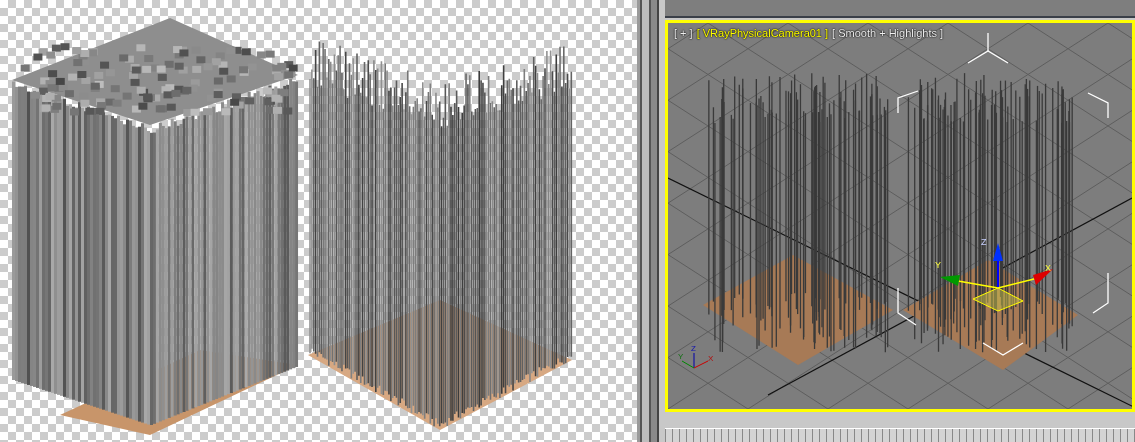 Image resolution: width=1135 pixels, height=442 pixels. I want to click on move-gizmo-drawing, so click(996, 277).